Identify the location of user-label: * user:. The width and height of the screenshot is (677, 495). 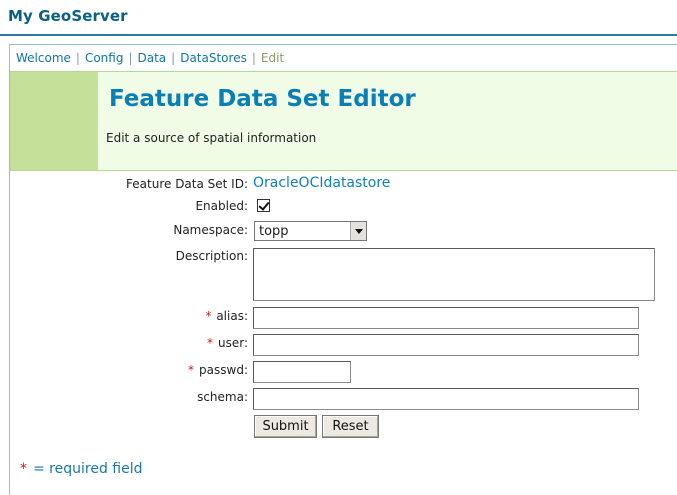
(227, 343).